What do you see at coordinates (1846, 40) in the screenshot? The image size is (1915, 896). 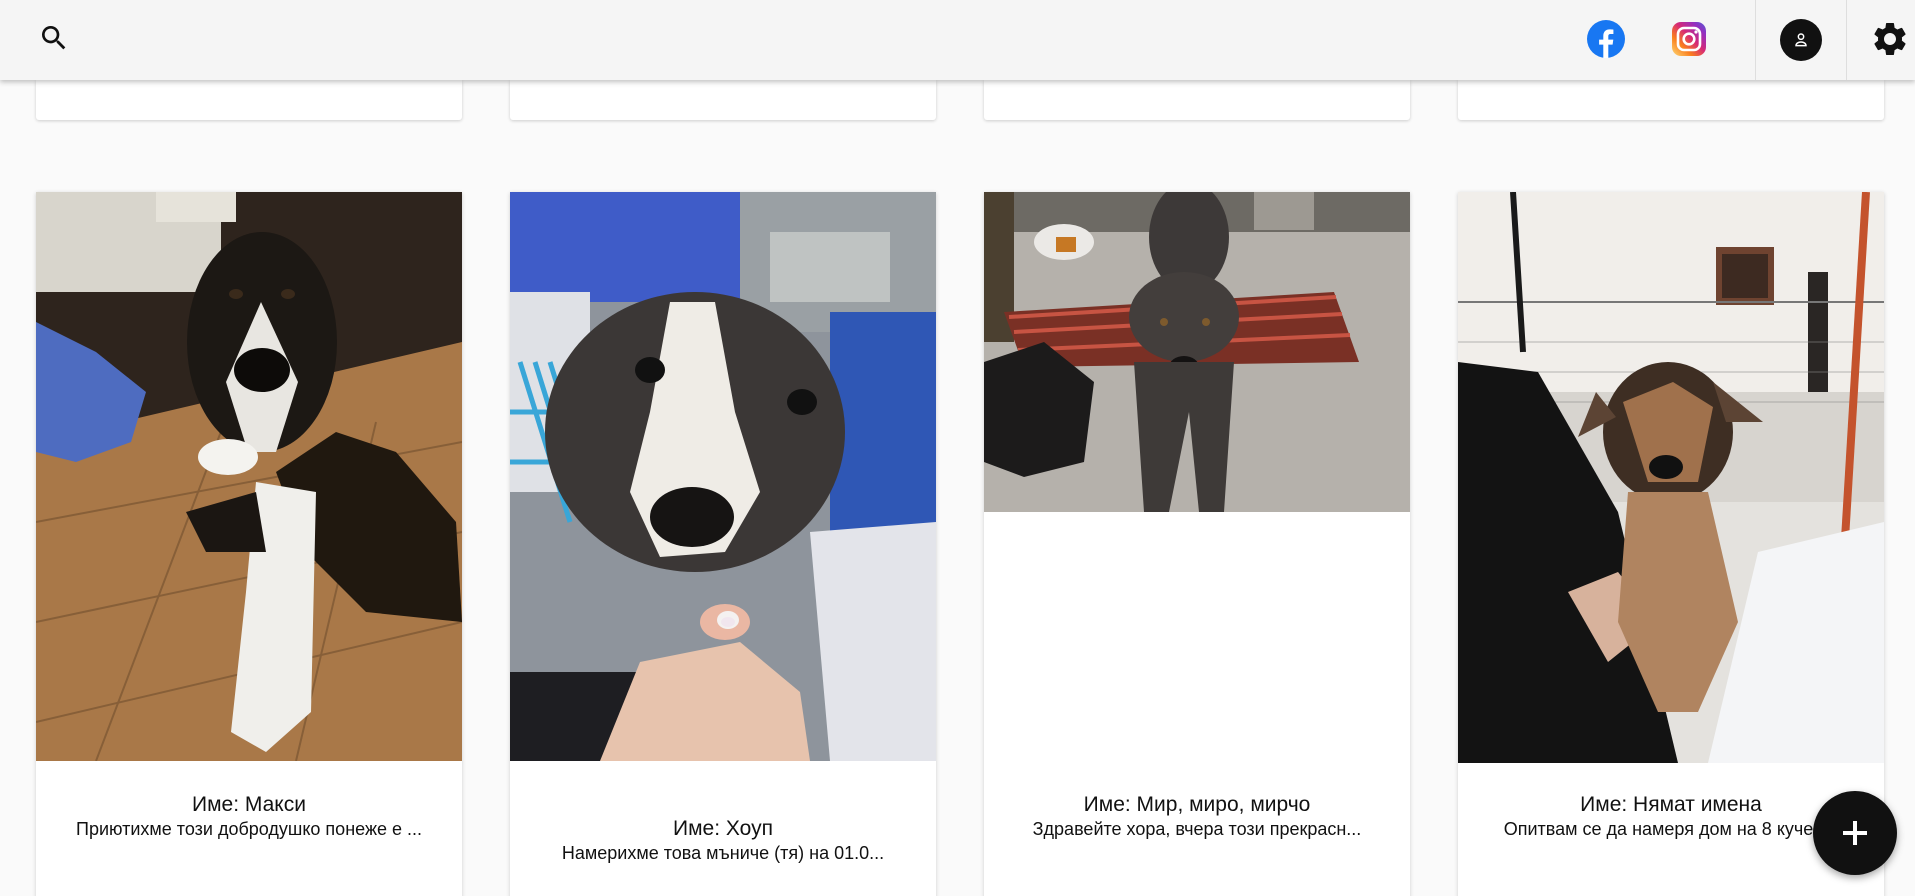 I see `header-divider` at bounding box center [1846, 40].